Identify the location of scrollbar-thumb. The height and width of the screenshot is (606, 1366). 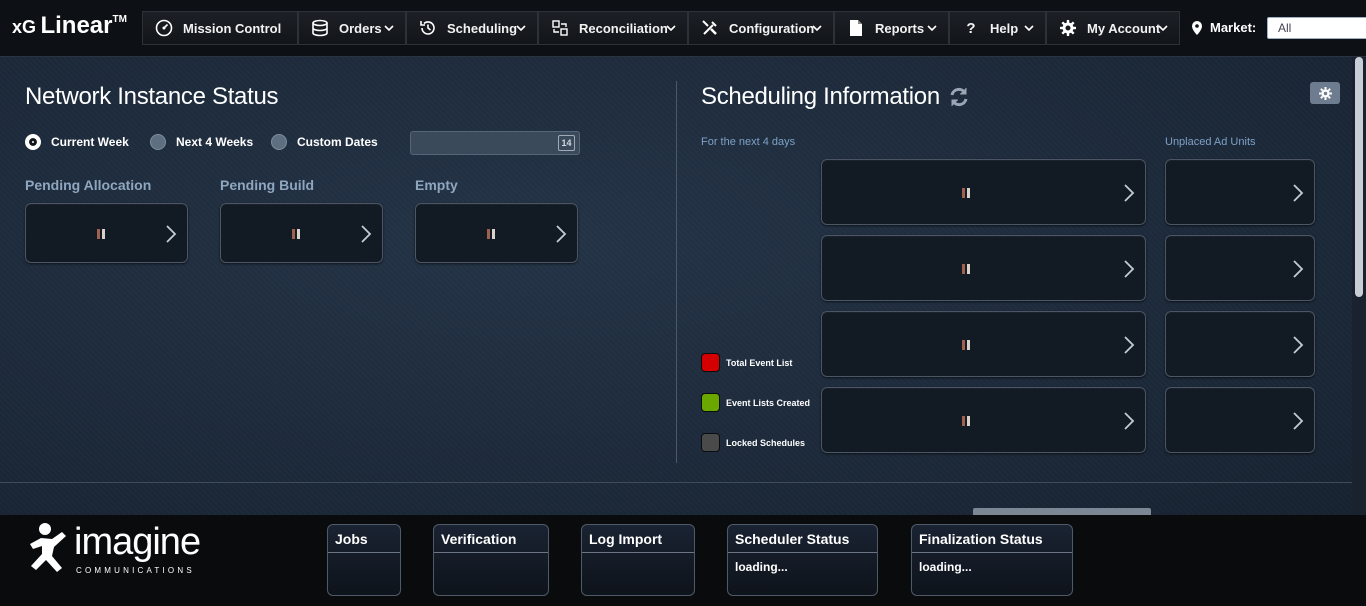
(1359, 177).